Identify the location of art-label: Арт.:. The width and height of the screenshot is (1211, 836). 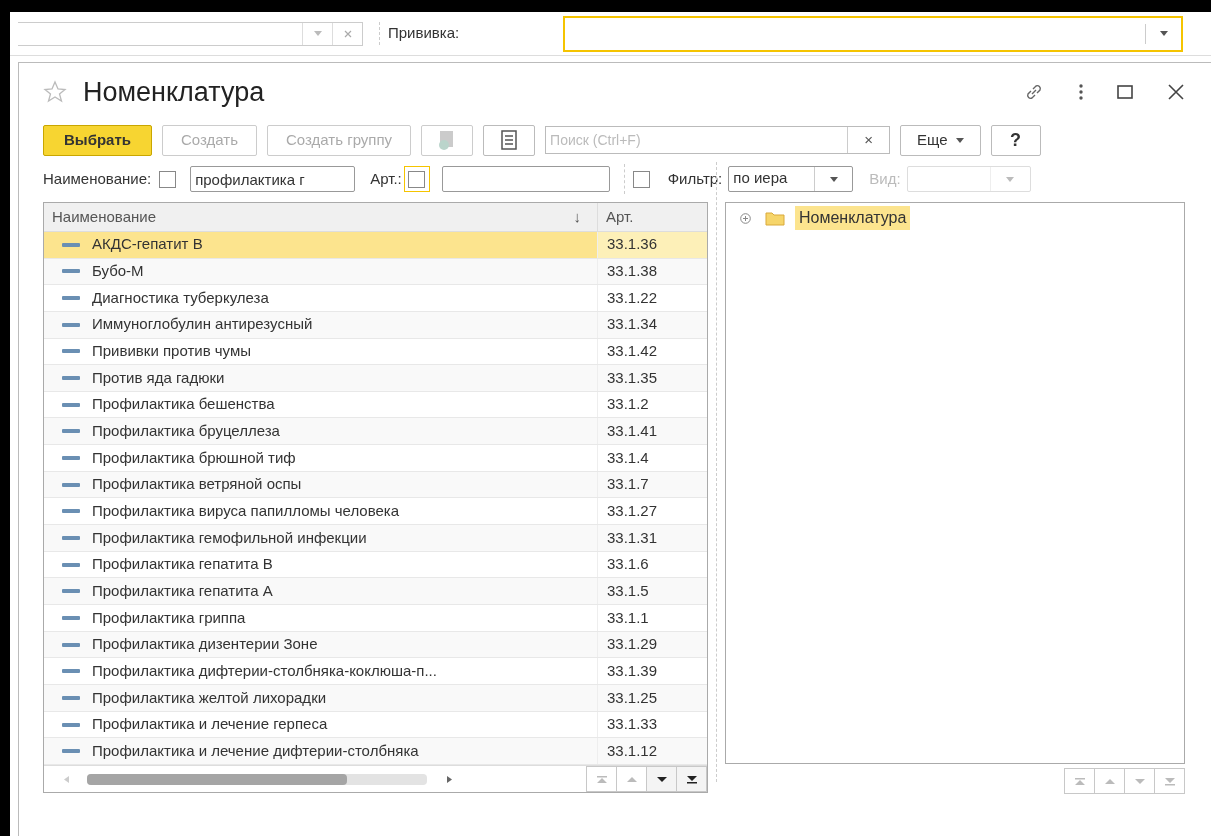
(386, 178).